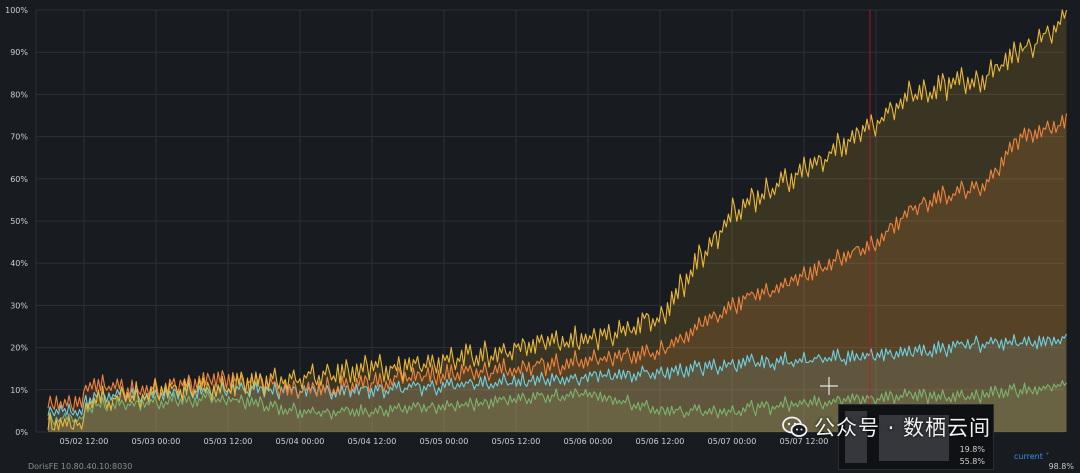  I want to click on x-tick-label: 05/05 12:00, so click(516, 441).